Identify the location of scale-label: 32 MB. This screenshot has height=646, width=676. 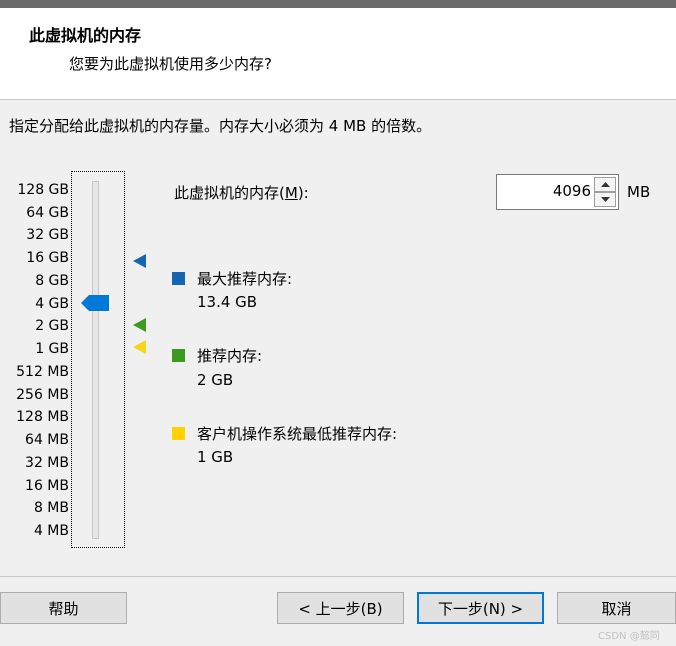
(47, 463).